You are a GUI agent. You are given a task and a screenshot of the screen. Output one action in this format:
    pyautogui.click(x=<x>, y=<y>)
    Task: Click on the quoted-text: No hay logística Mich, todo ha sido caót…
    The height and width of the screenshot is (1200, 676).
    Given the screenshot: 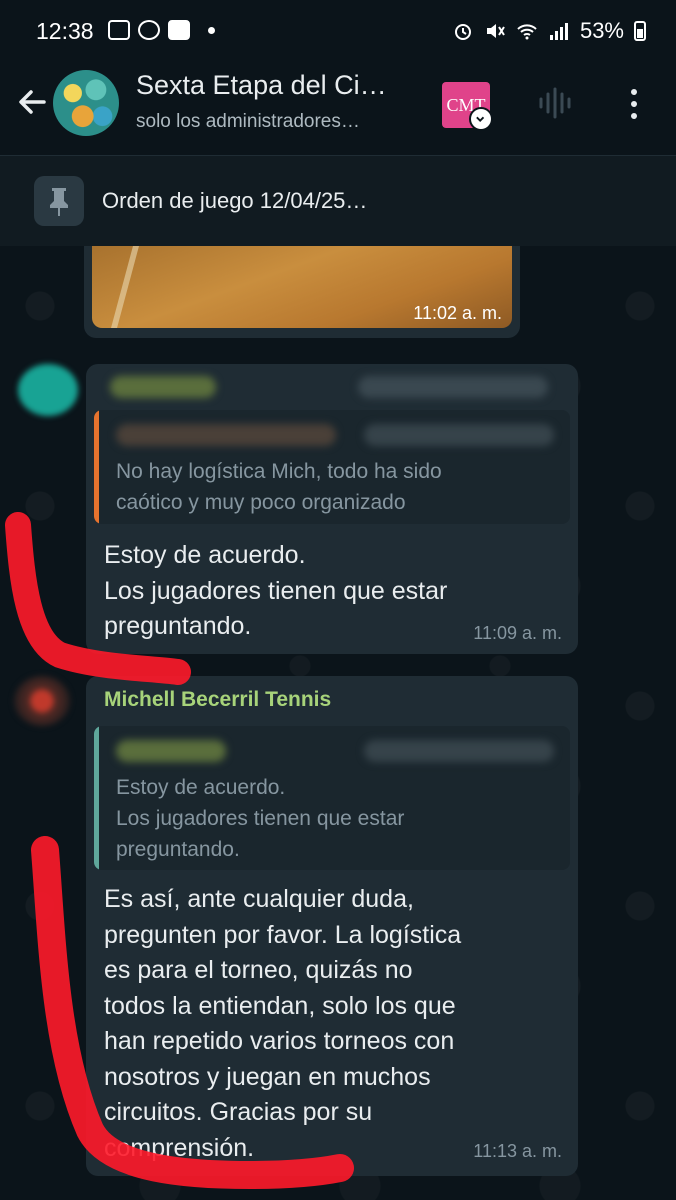 What is the action you would take?
    pyautogui.click(x=279, y=487)
    